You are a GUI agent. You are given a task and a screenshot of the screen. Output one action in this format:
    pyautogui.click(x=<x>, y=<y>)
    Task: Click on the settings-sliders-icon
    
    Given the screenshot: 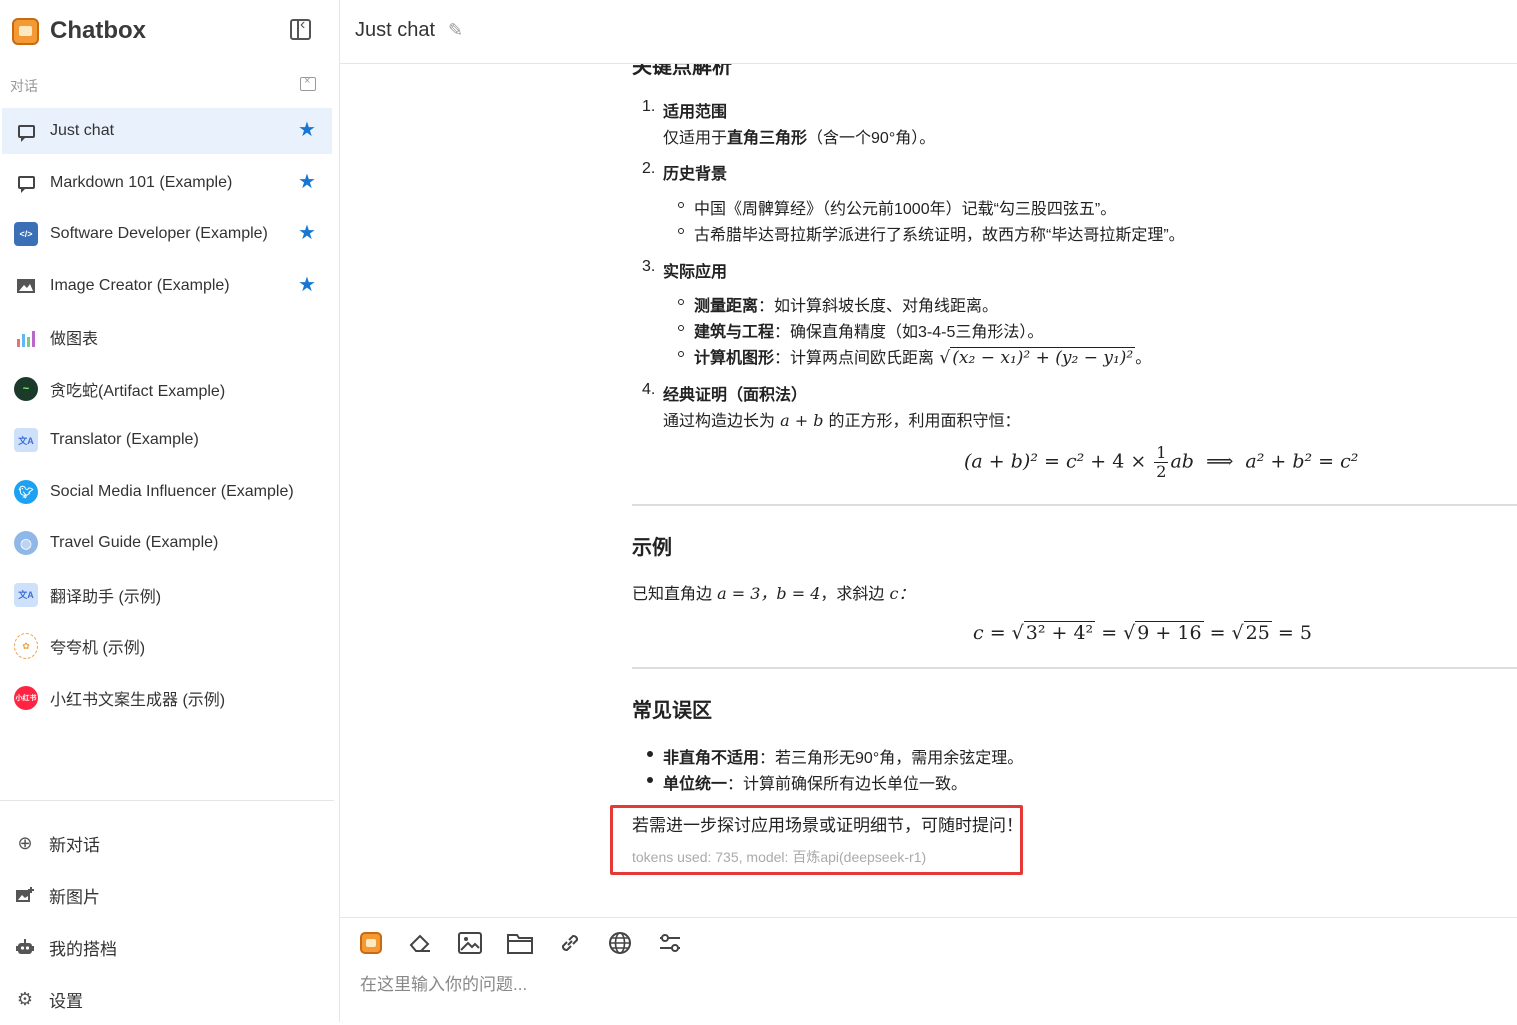 What is the action you would take?
    pyautogui.click(x=670, y=943)
    